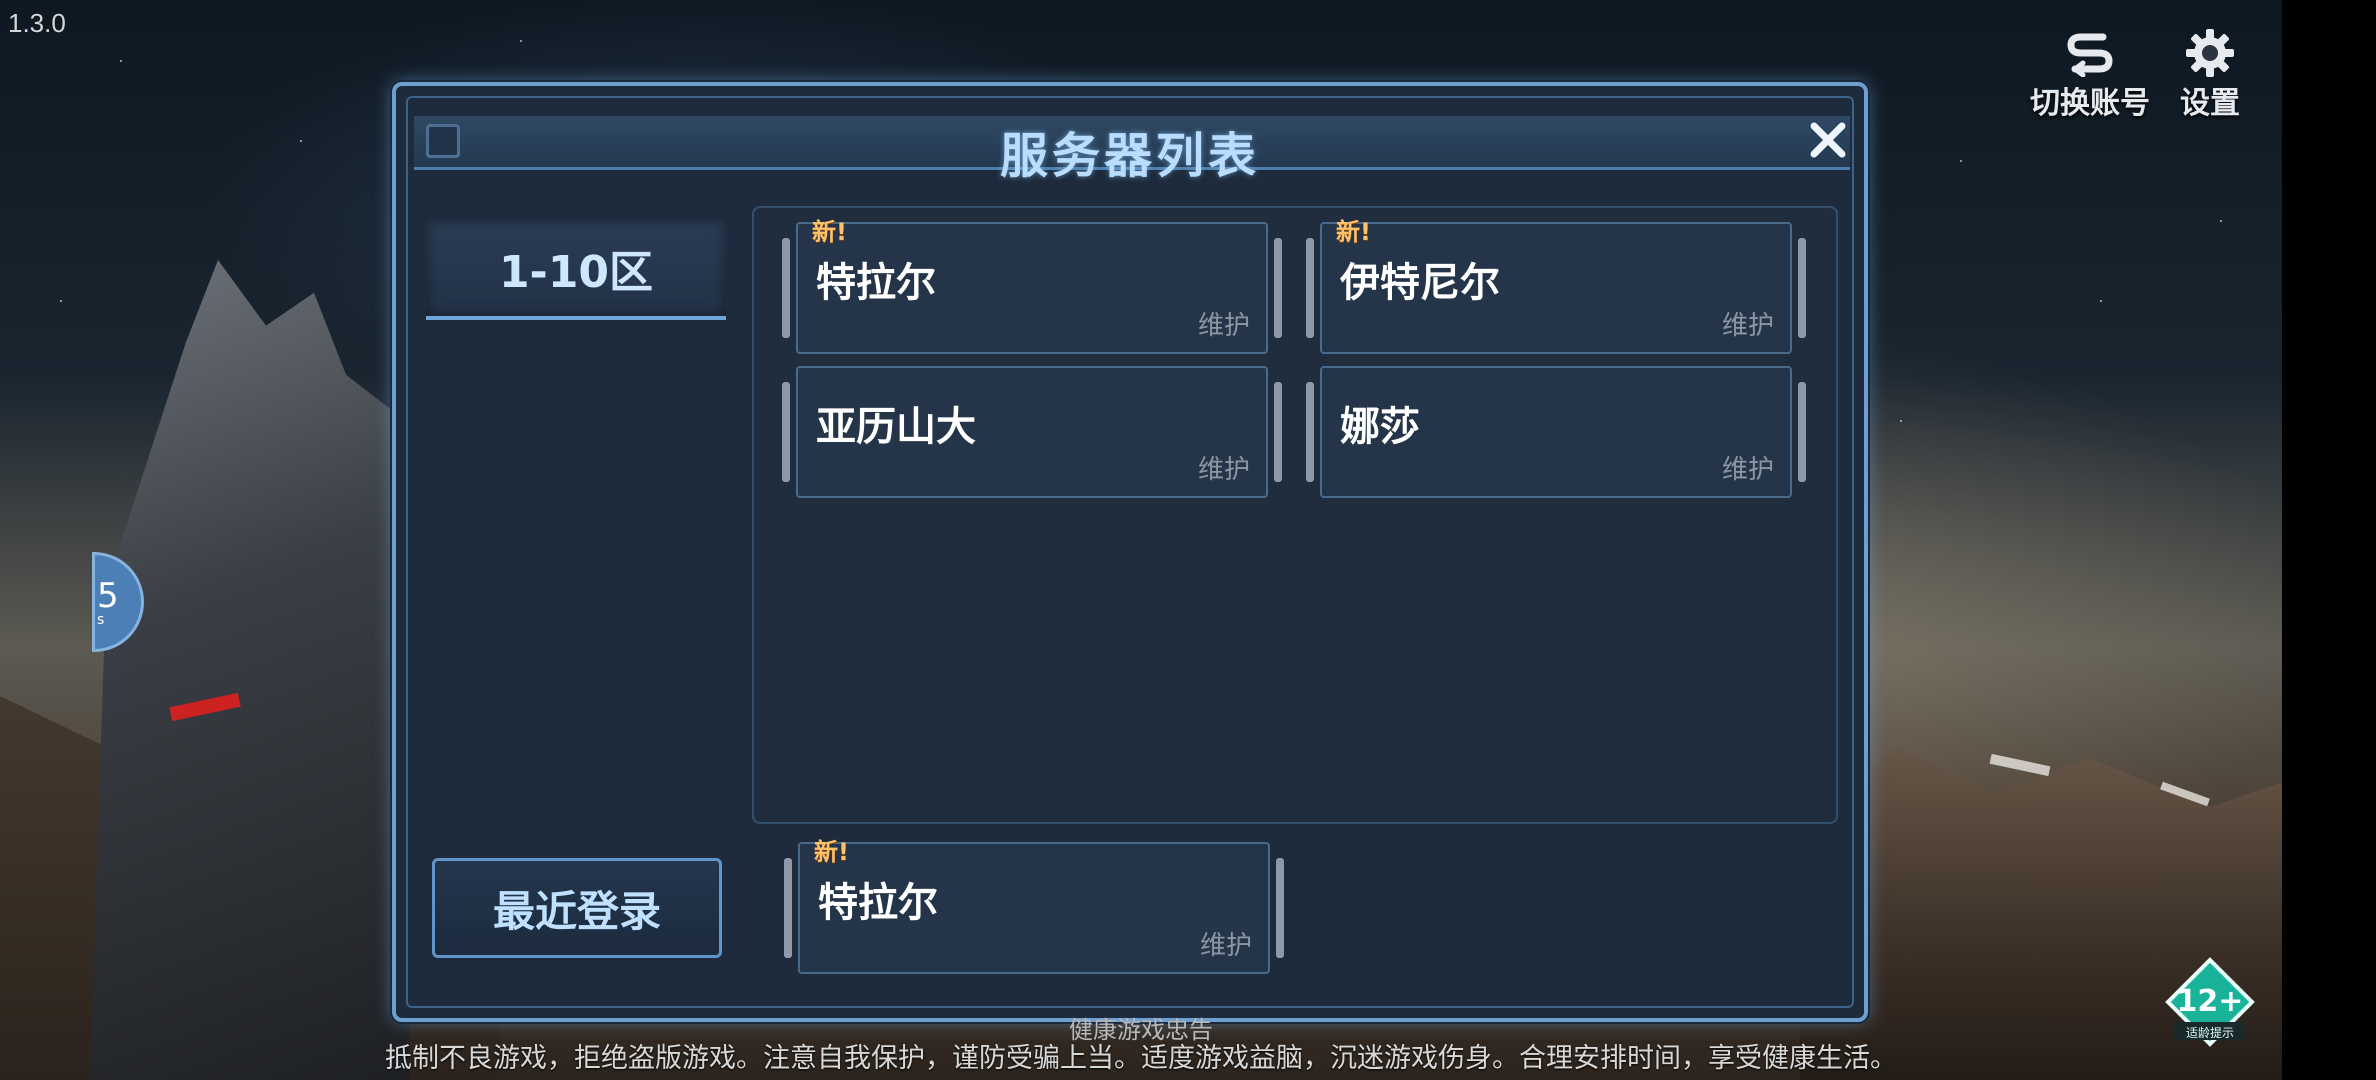 This screenshot has width=2376, height=1080. What do you see at coordinates (576, 270) in the screenshot?
I see `tab-zone-1-10: 1-10区` at bounding box center [576, 270].